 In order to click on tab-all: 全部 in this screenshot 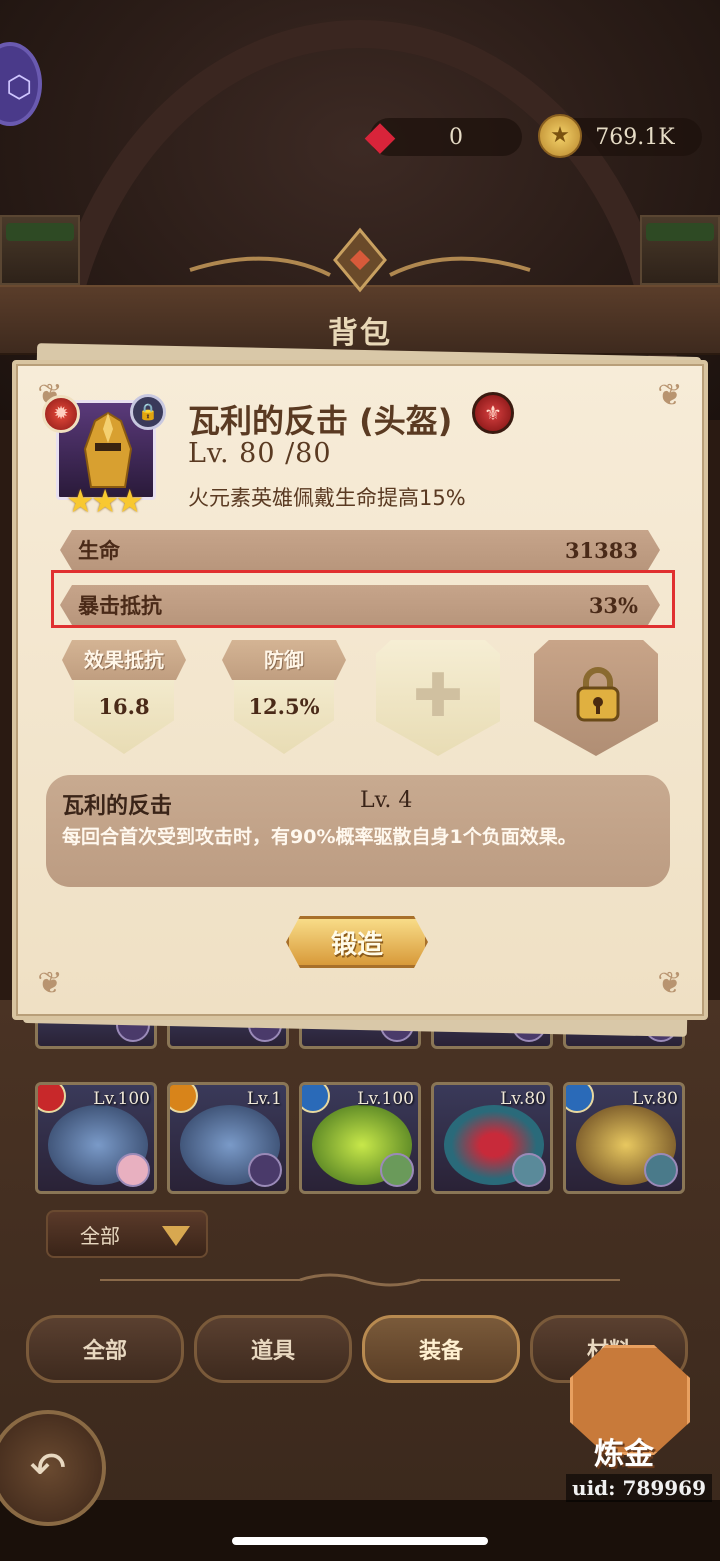, I will do `click(105, 1349)`.